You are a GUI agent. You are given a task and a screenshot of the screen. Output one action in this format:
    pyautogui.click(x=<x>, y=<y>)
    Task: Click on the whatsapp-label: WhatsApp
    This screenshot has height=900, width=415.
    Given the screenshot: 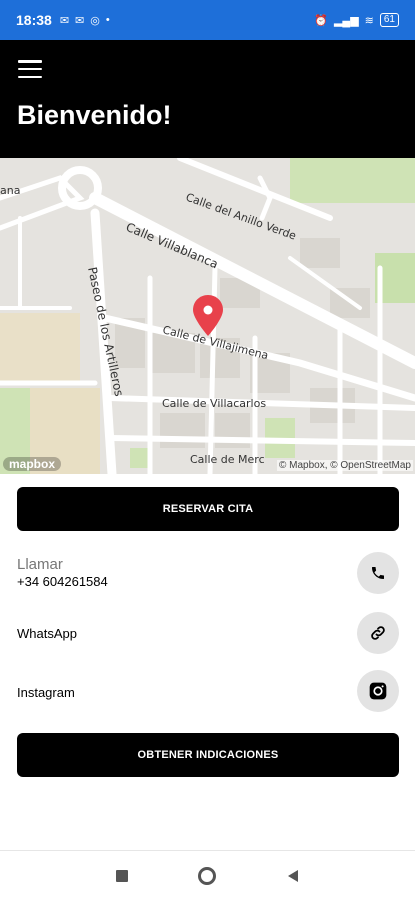 What is the action you would take?
    pyautogui.click(x=47, y=633)
    